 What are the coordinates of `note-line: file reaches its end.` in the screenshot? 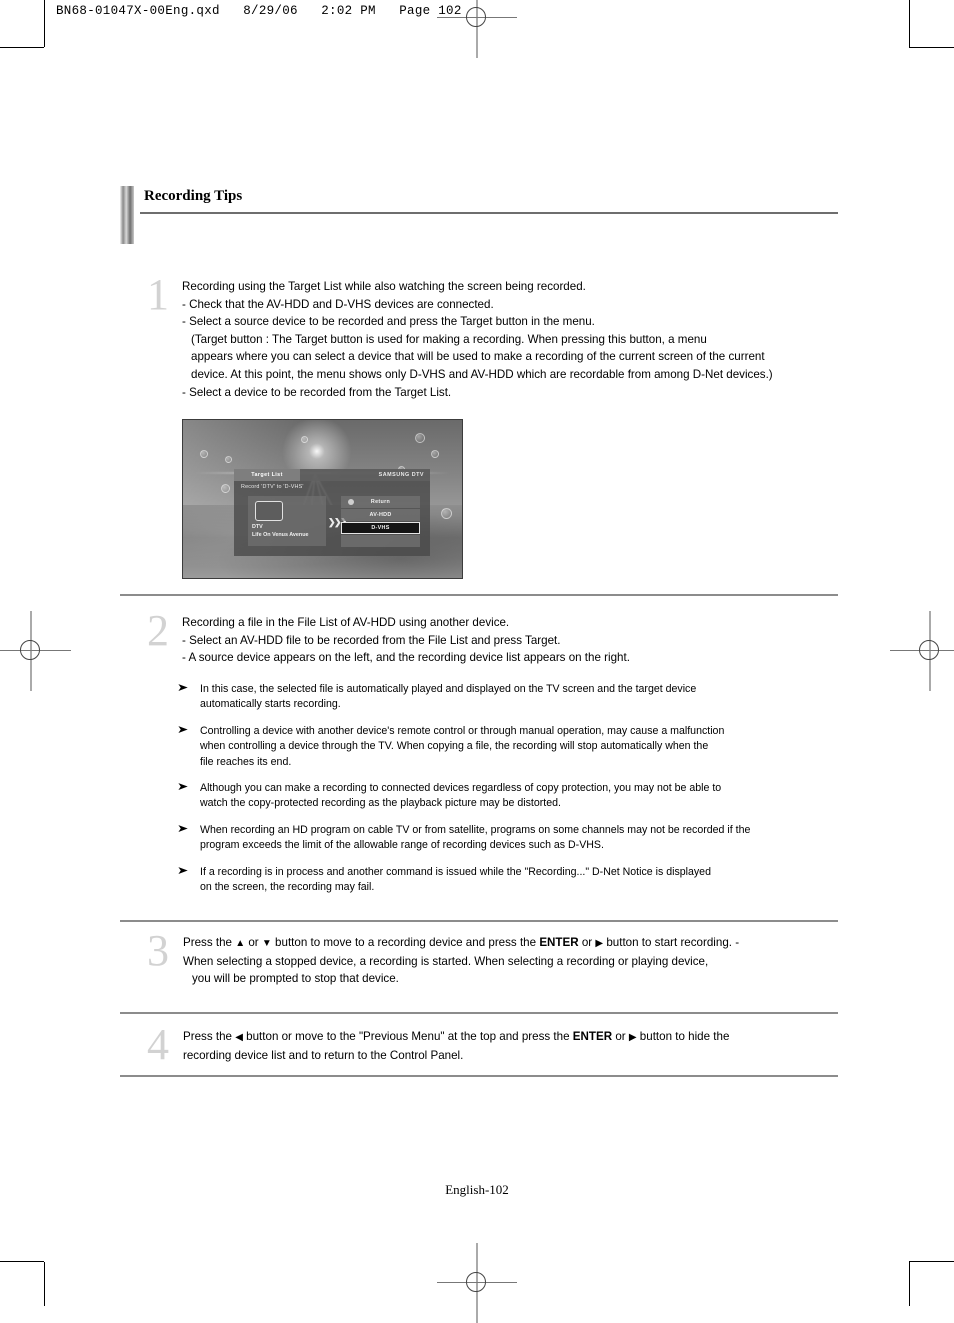 It's located at (246, 761).